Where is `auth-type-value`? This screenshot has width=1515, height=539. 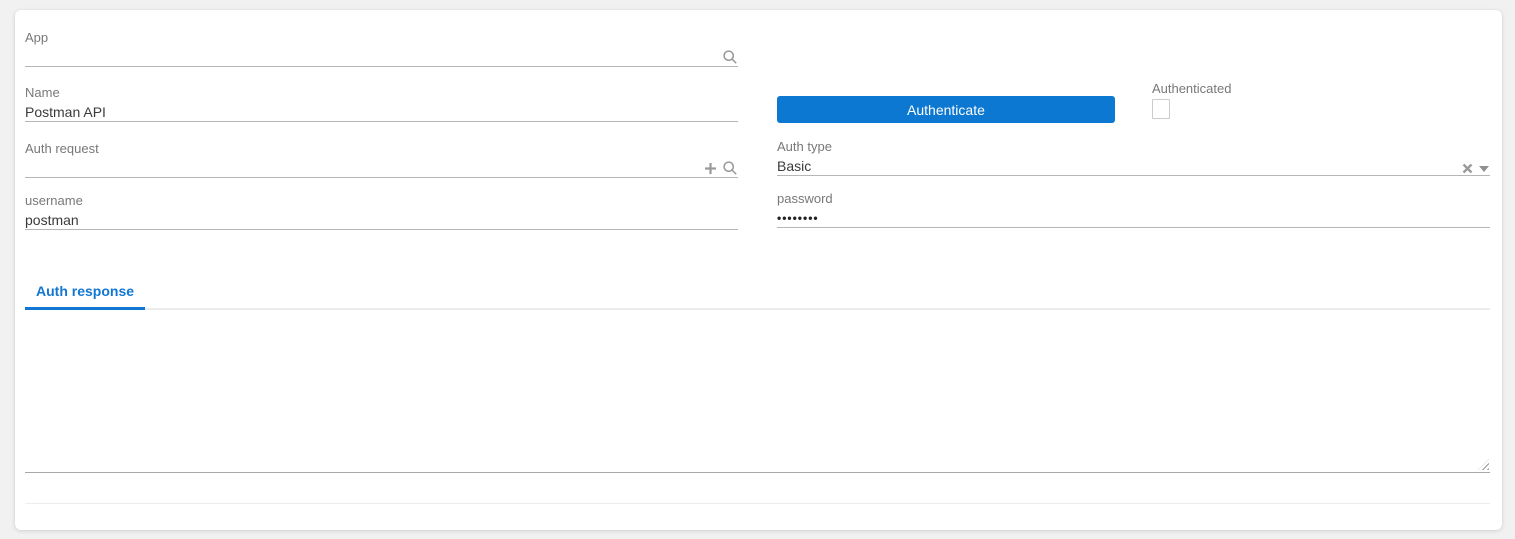 auth-type-value is located at coordinates (1133, 166).